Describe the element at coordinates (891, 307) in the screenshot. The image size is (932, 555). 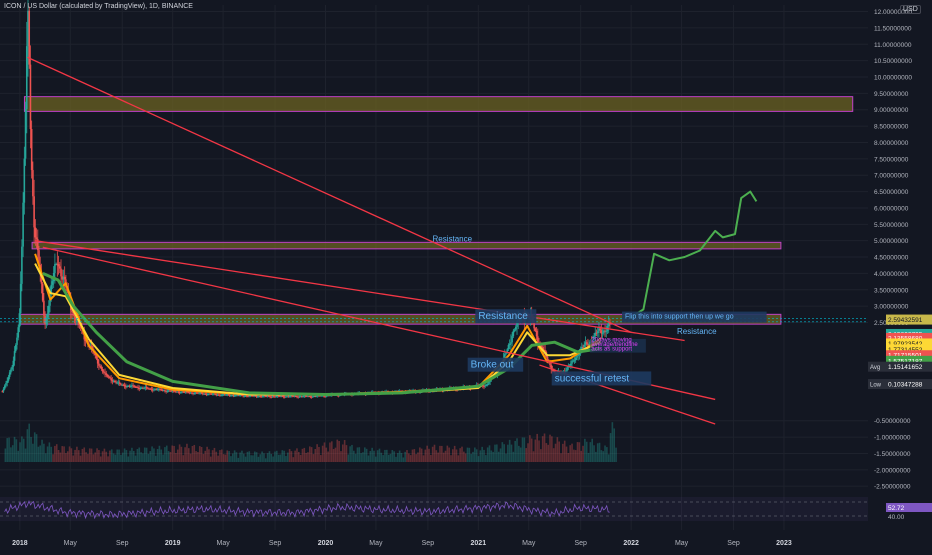
I see `y-tick-label: 3.00000000` at that location.